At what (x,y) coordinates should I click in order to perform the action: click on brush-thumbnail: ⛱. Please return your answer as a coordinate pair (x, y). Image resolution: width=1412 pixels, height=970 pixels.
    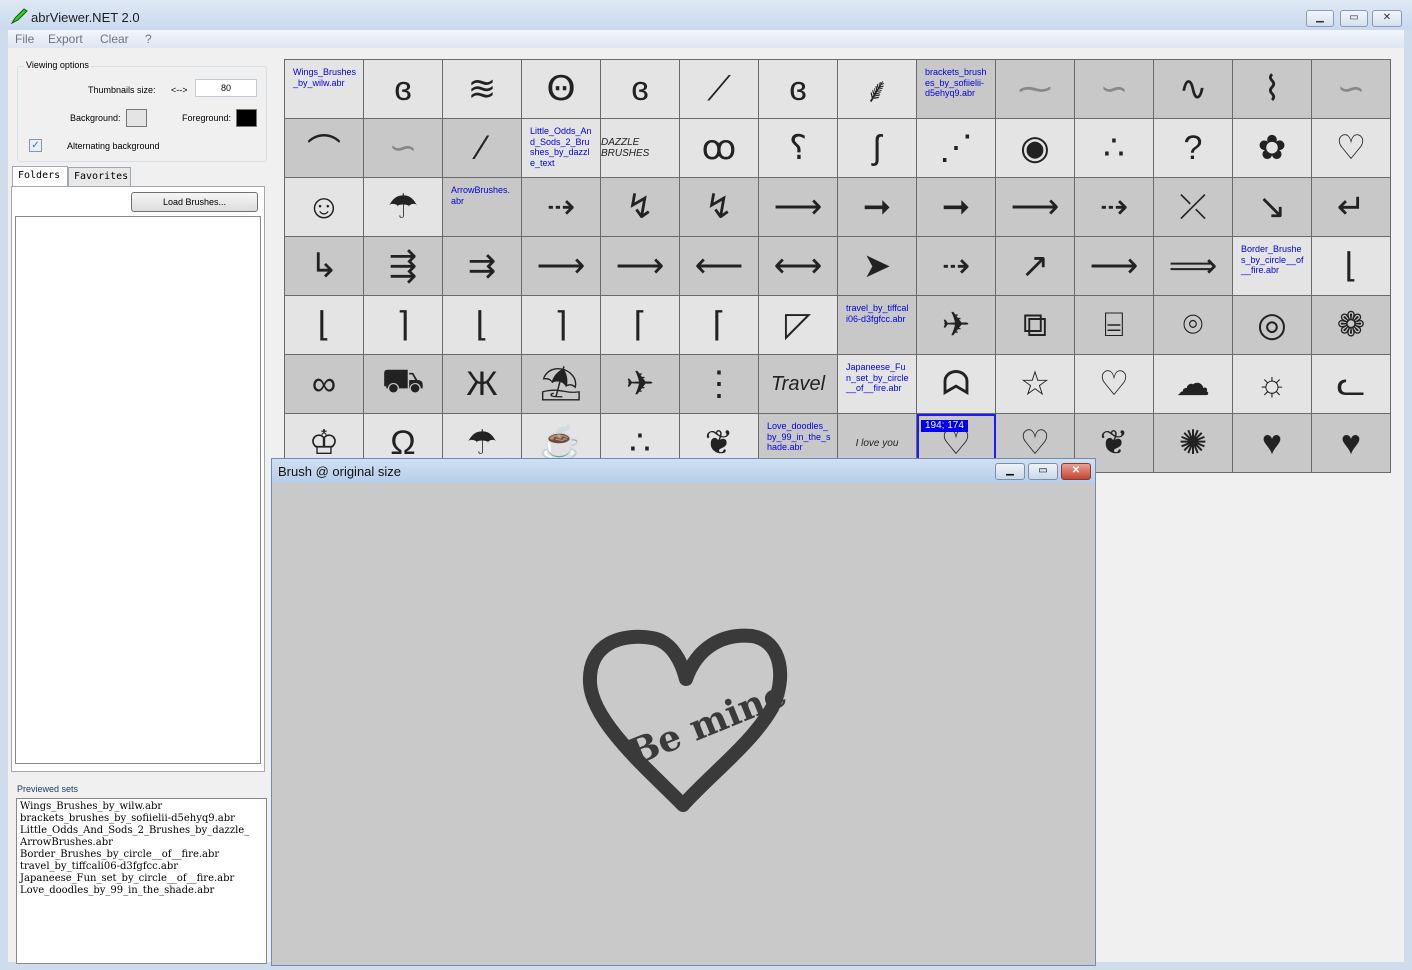
    Looking at the image, I should click on (561, 384).